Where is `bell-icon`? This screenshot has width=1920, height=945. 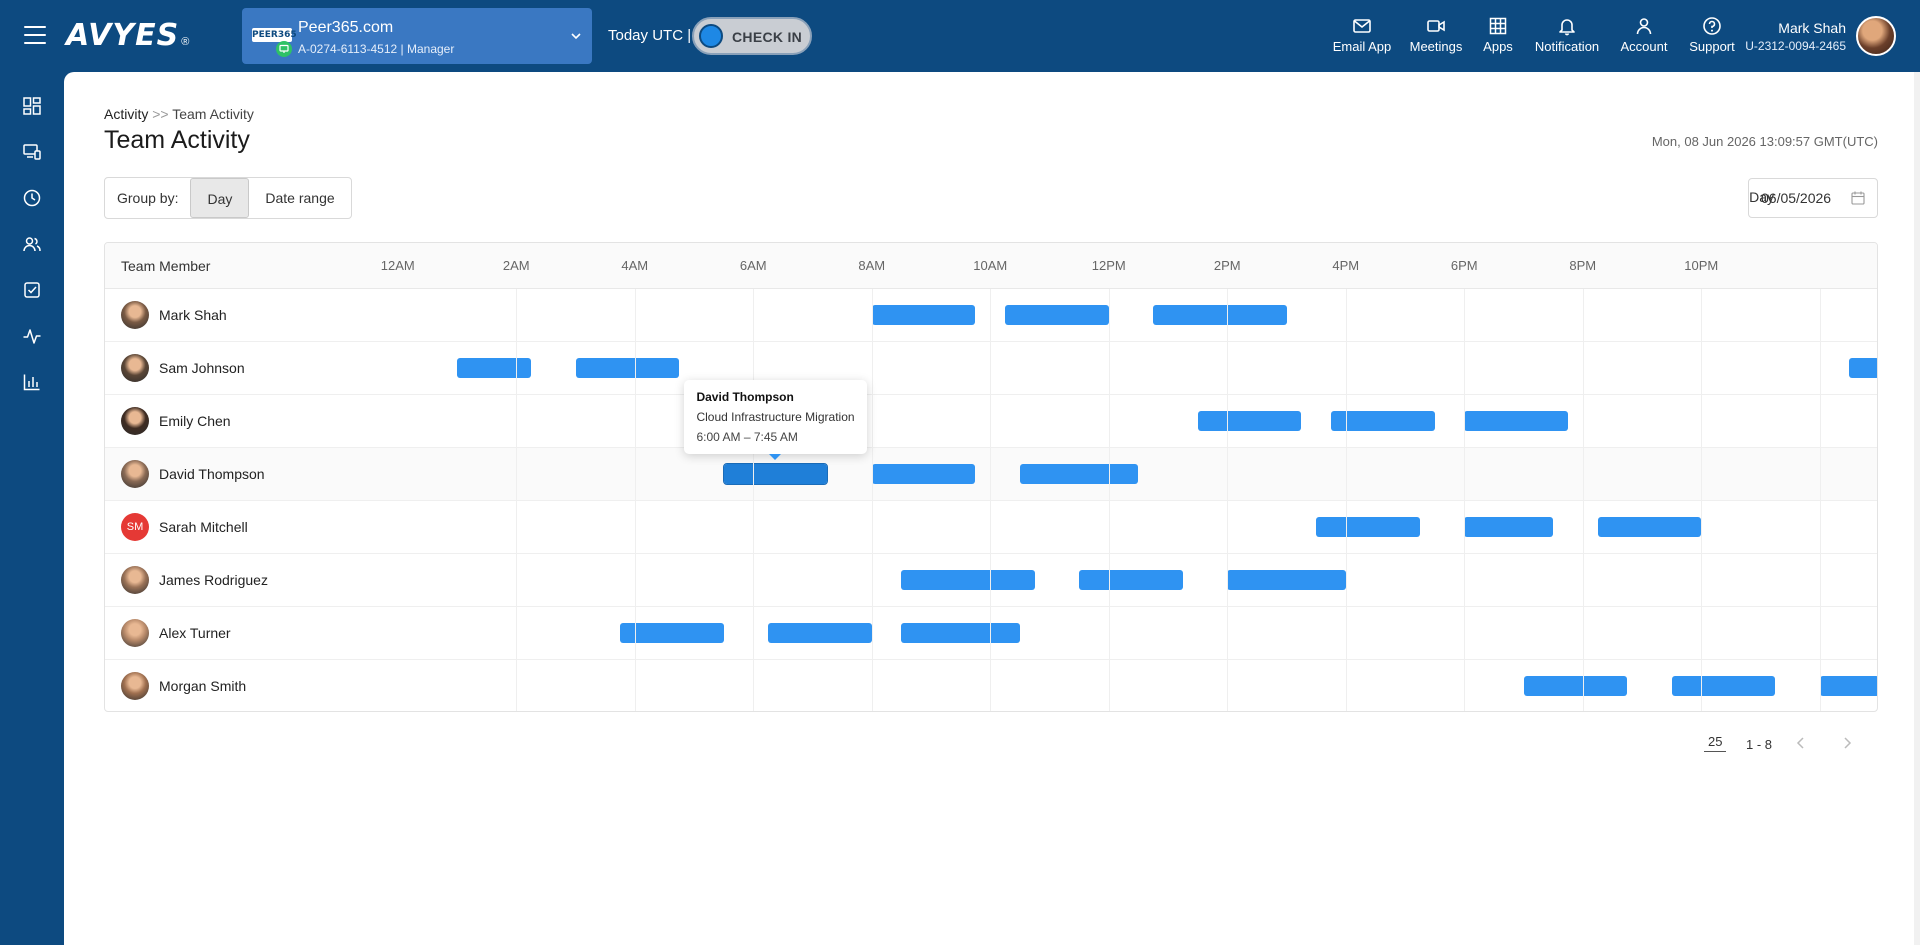
bell-icon is located at coordinates (1567, 27).